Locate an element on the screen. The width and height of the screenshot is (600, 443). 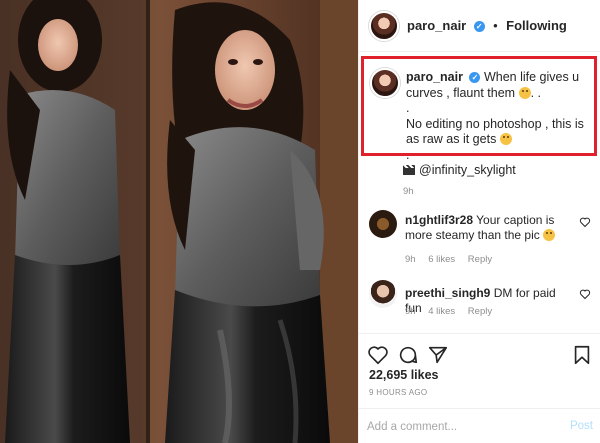
comment-meta: 9h 6 likes Reply is located at coordinates (495, 259).